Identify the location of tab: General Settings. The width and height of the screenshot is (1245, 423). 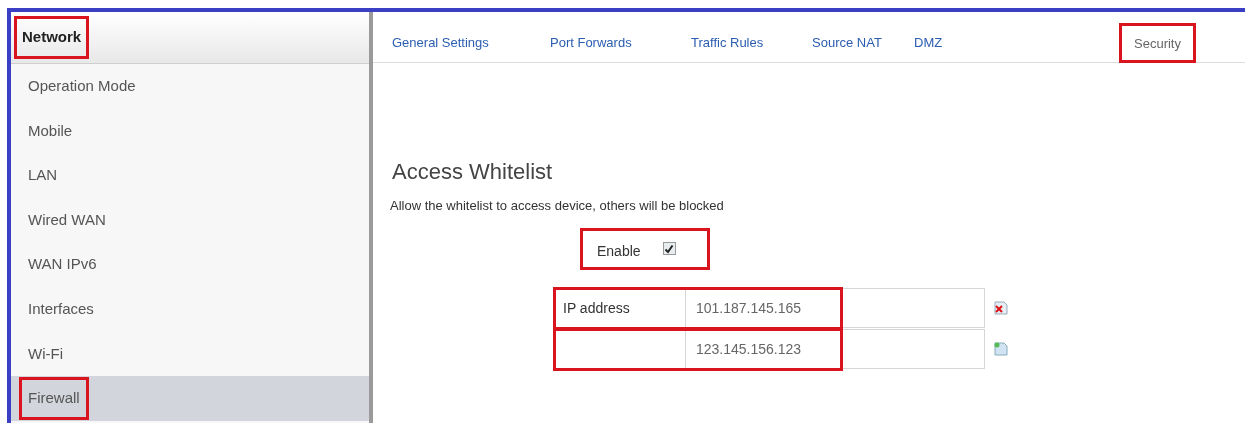
(471, 42).